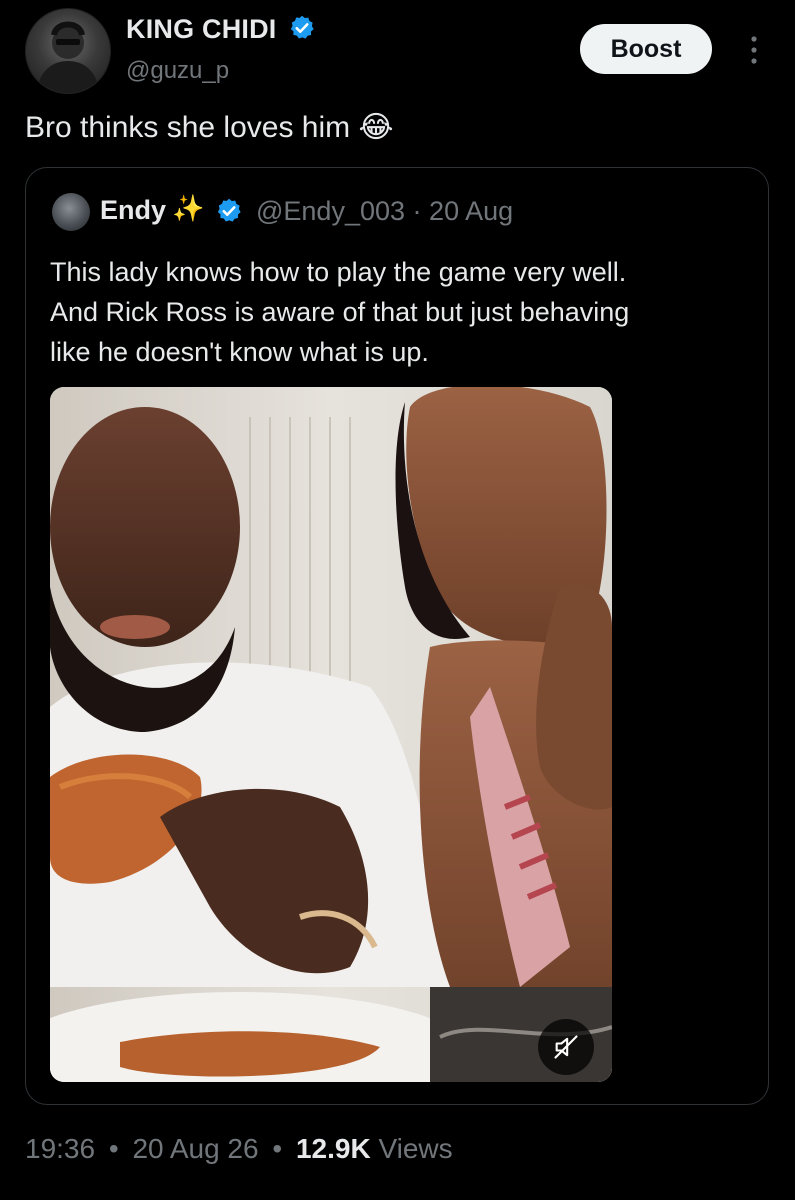 Image resolution: width=795 pixels, height=1200 pixels. I want to click on tweet-date: 20 Aug 26, so click(195, 1148).